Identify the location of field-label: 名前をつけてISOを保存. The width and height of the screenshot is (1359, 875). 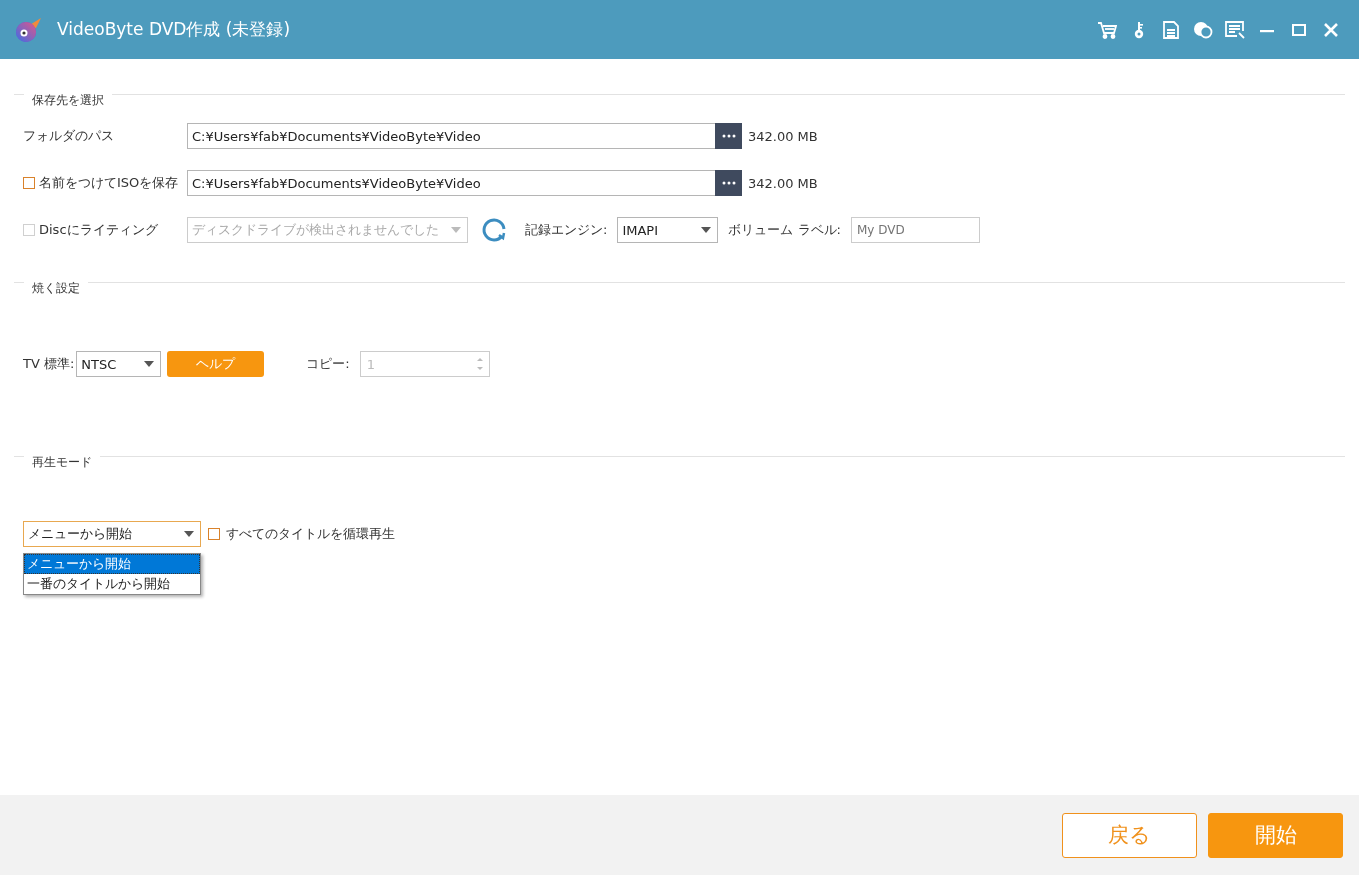
(109, 183).